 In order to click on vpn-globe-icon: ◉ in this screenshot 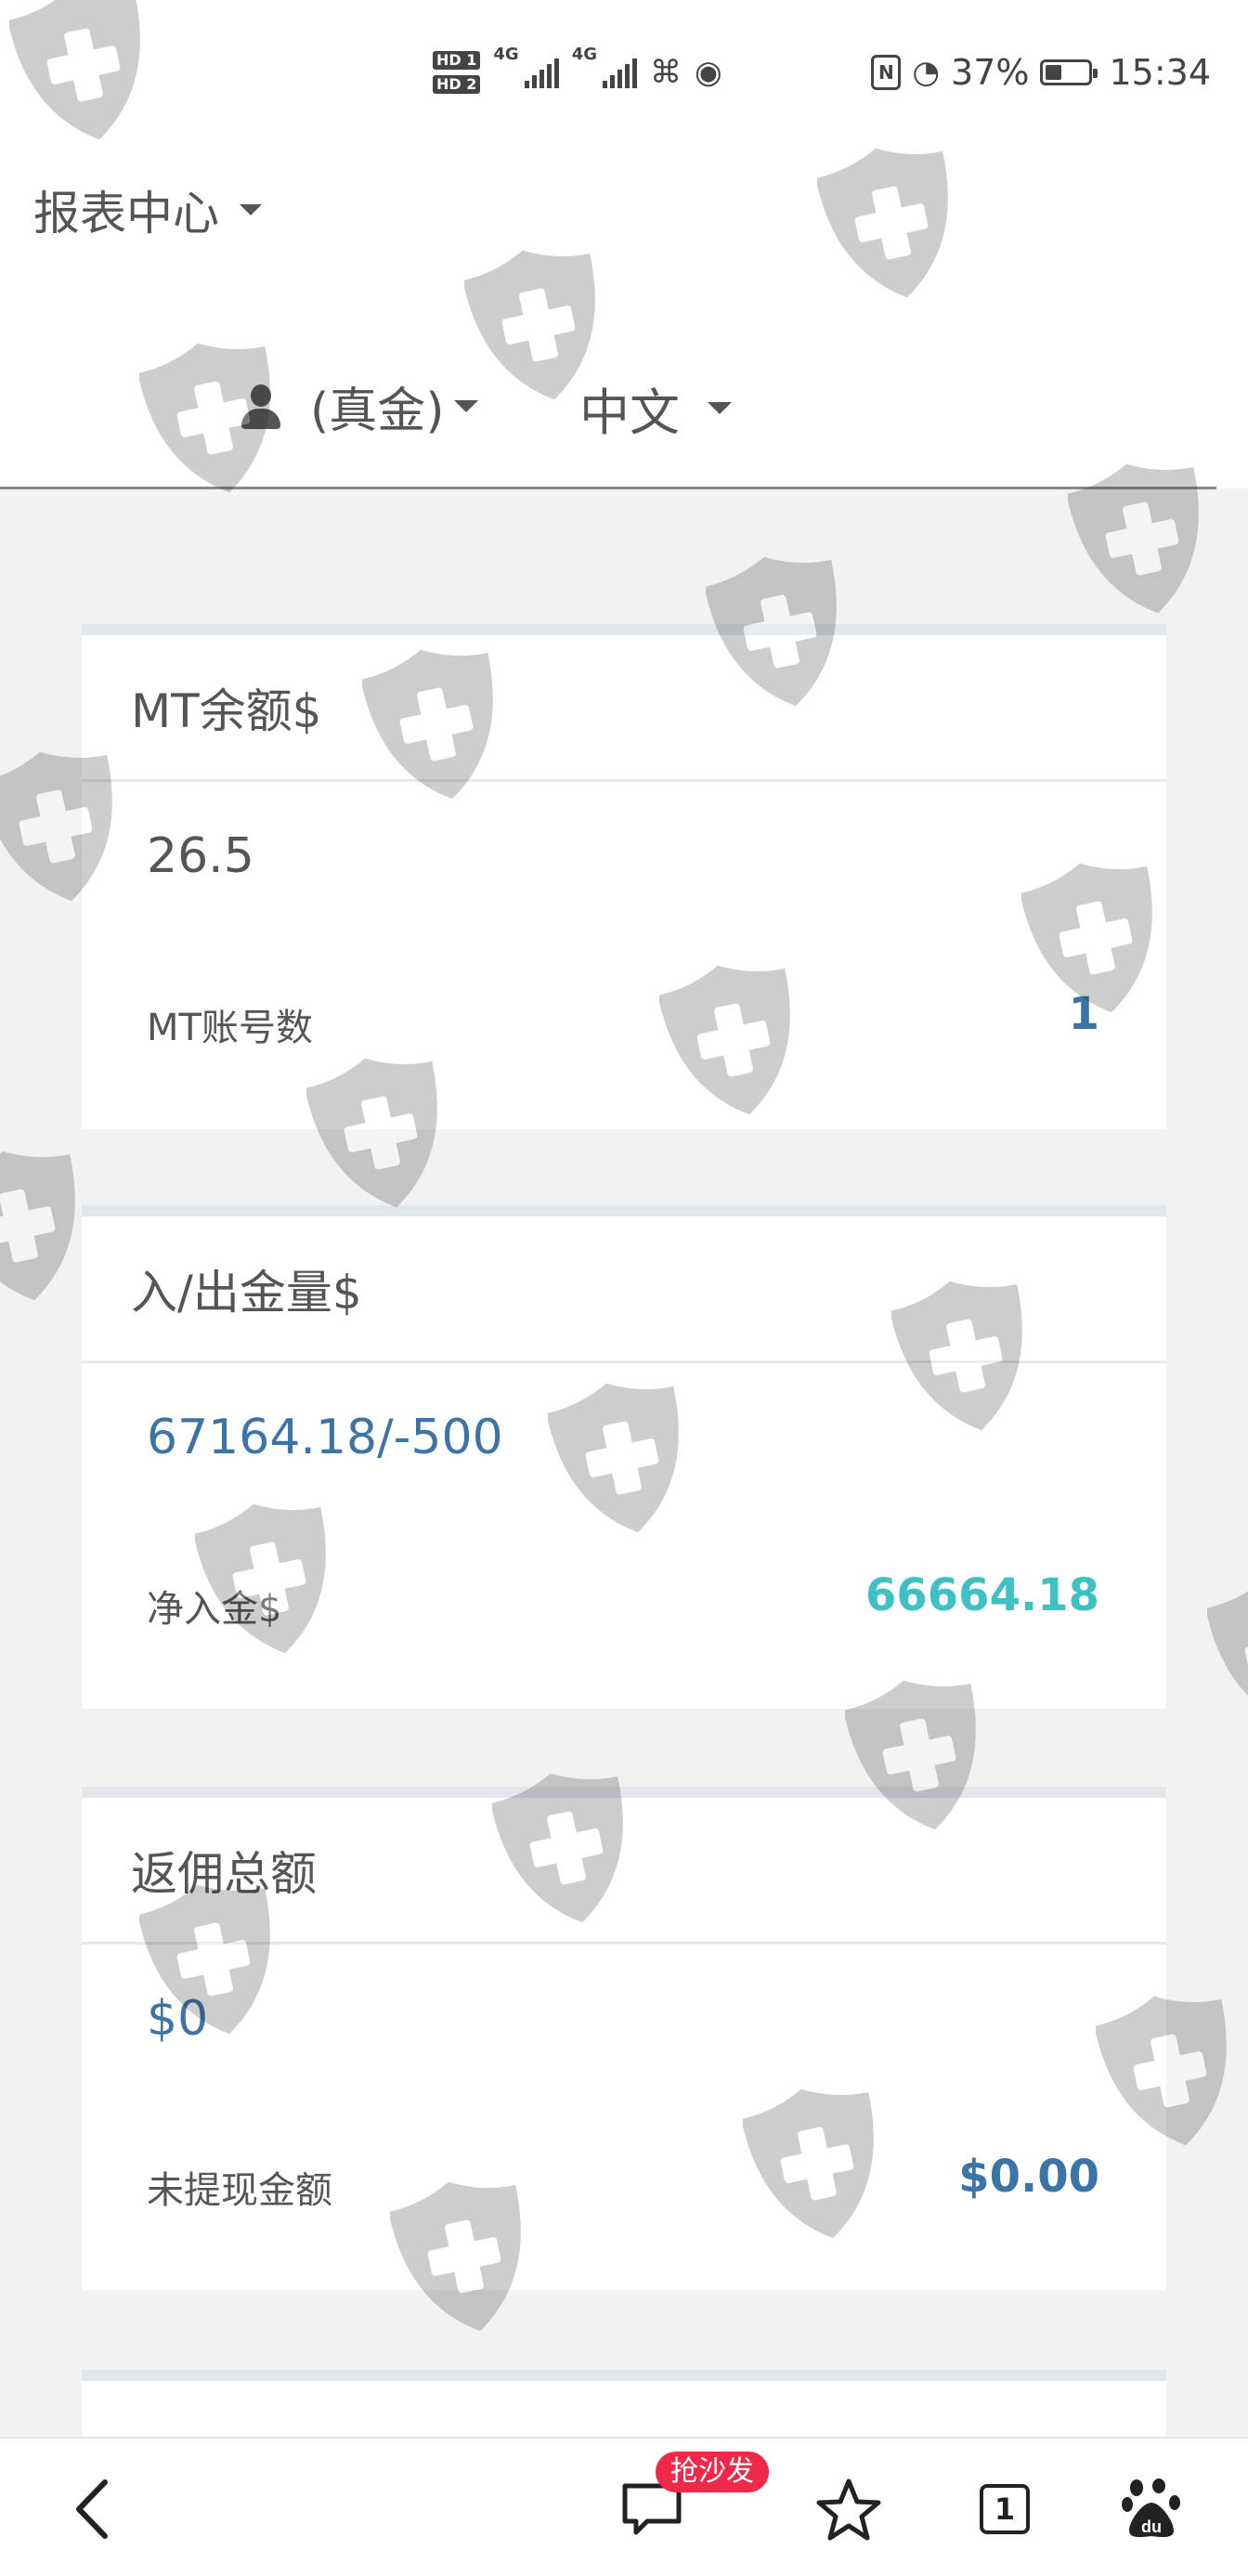, I will do `click(708, 72)`.